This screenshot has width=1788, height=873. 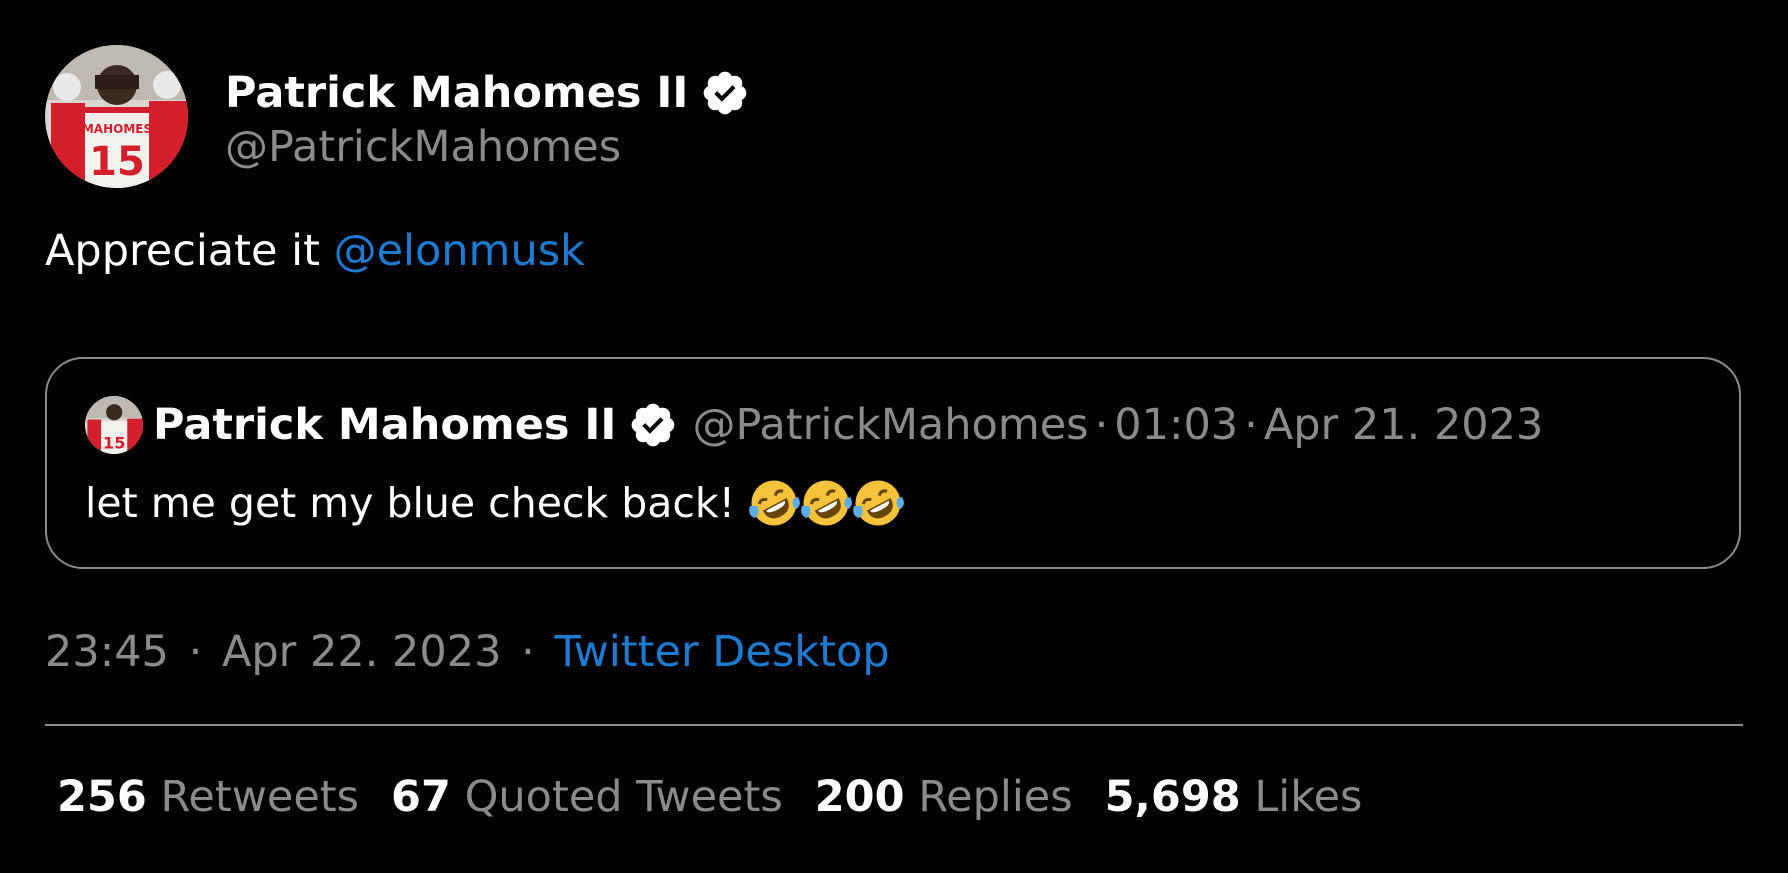 What do you see at coordinates (362, 652) in the screenshot?
I see `tweet-date: Apr 22. 2023` at bounding box center [362, 652].